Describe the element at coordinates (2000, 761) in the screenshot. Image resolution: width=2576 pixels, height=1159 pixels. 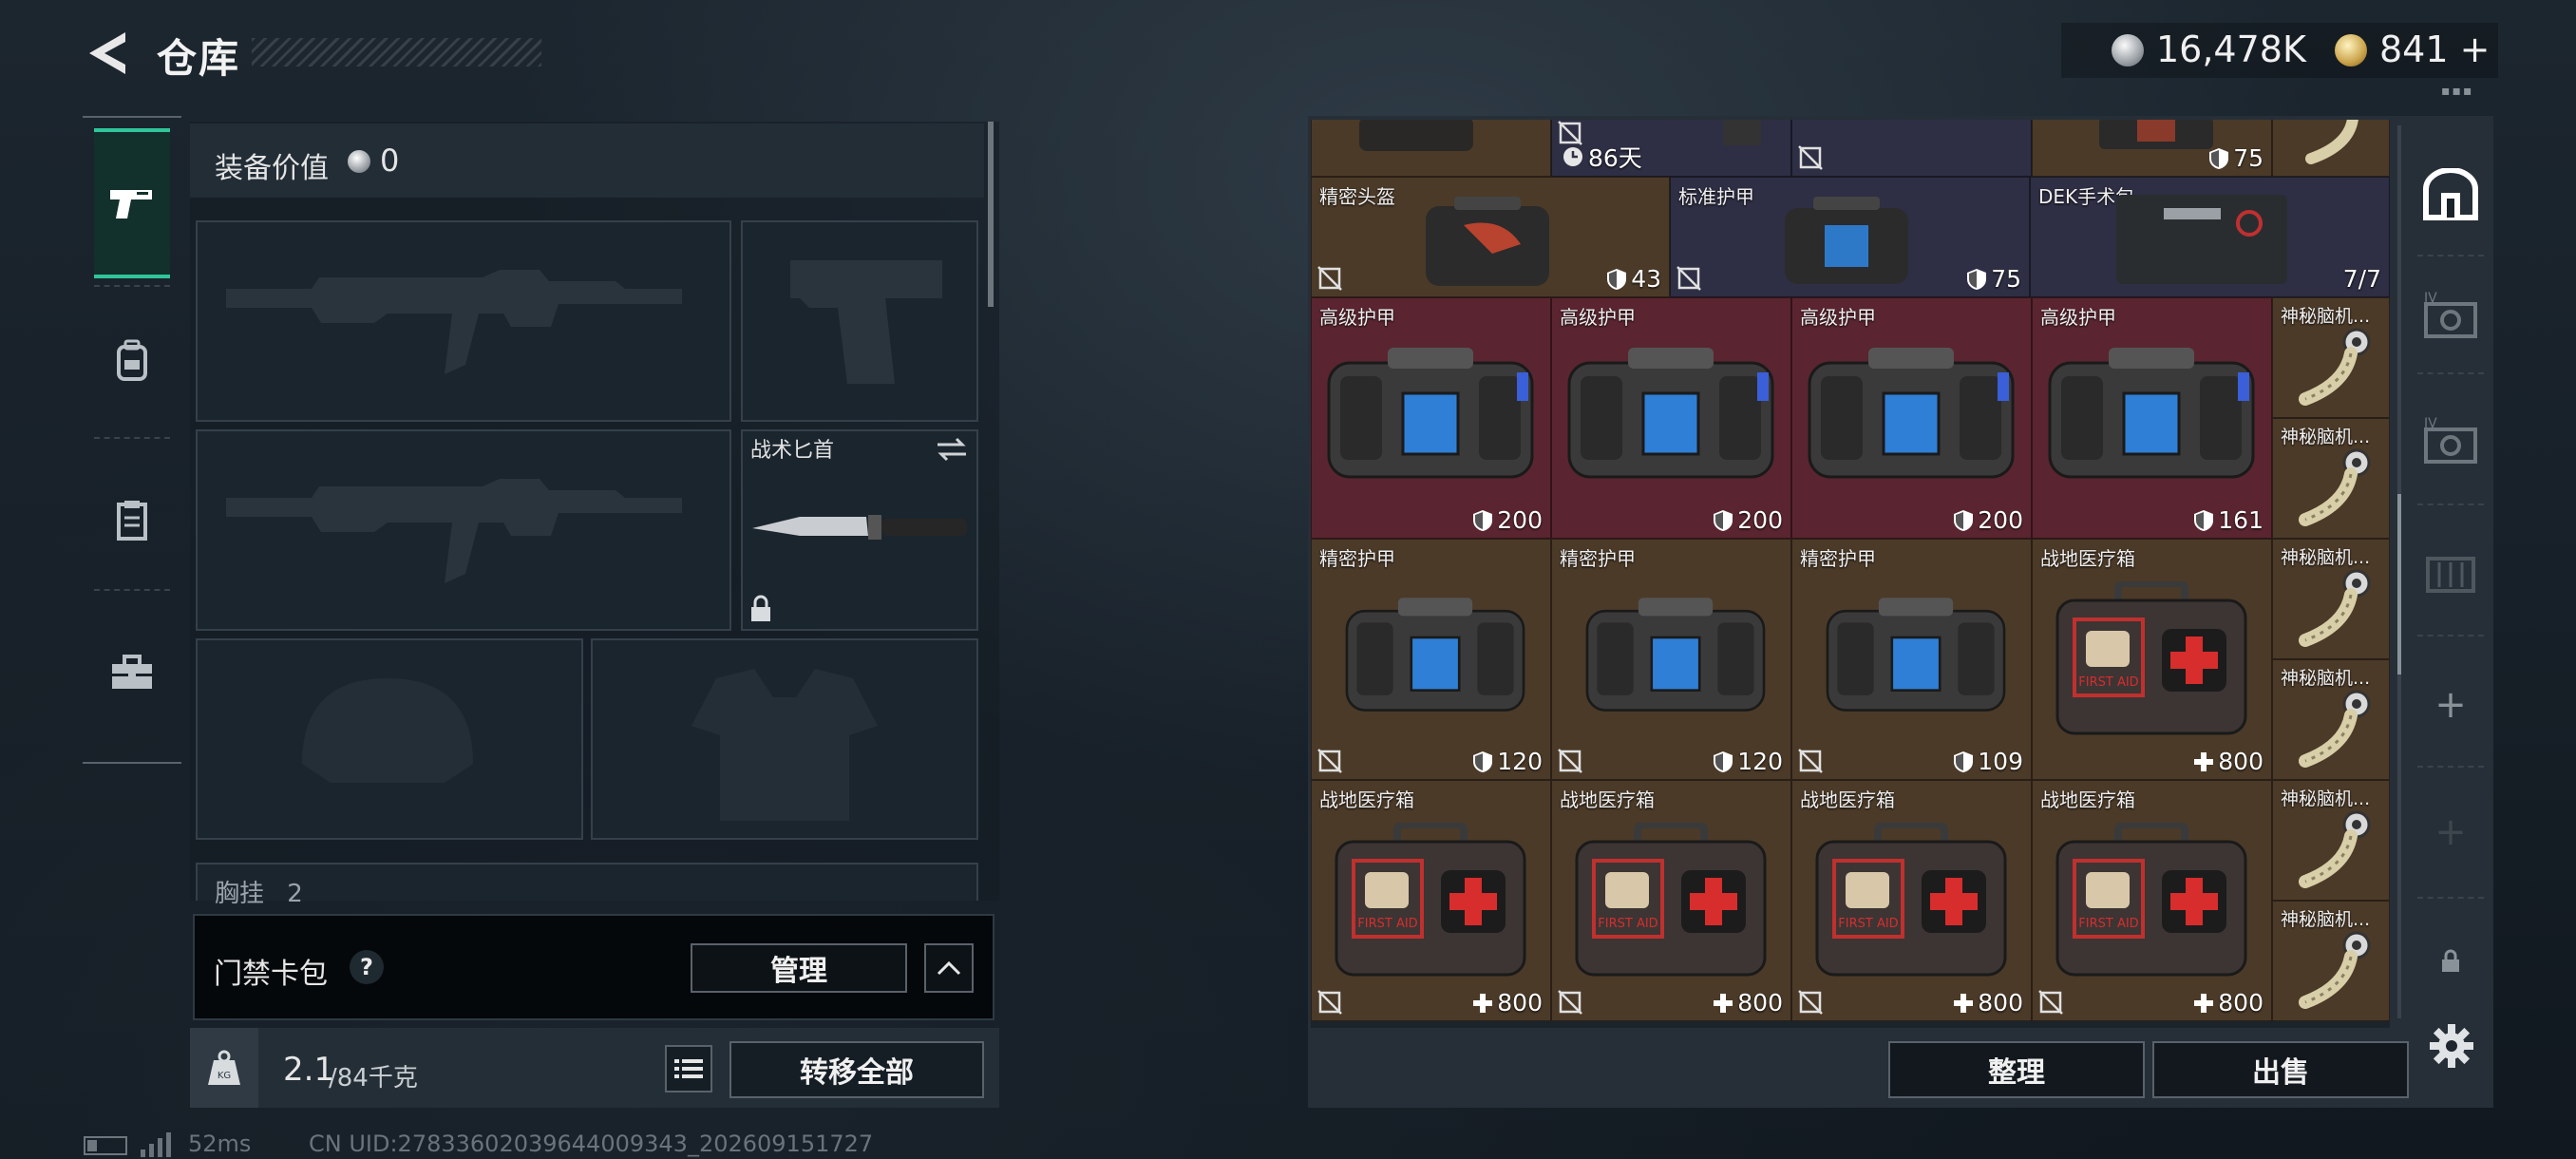
I see `item-value: 109` at that location.